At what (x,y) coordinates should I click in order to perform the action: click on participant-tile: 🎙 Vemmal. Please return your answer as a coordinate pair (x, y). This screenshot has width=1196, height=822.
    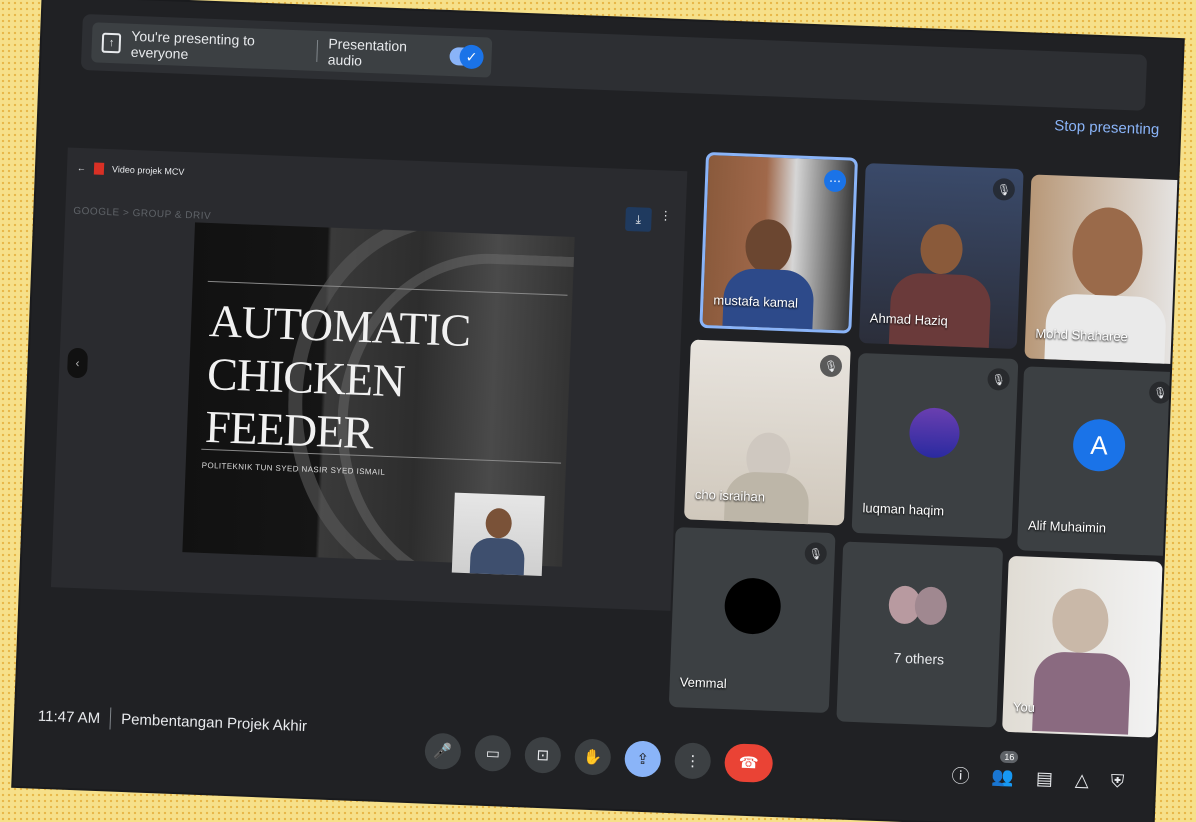
    Looking at the image, I should click on (752, 620).